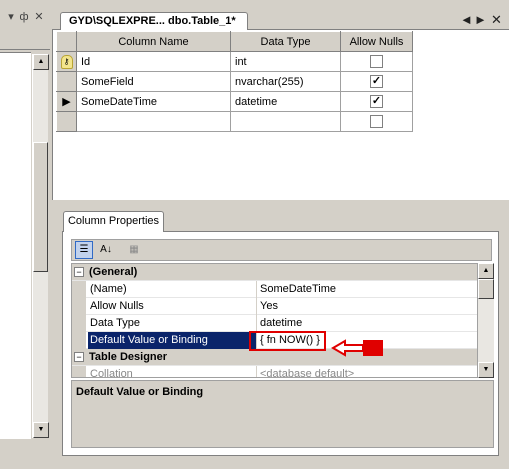 The height and width of the screenshot is (469, 509). I want to click on property-name: Collation, so click(172, 371).